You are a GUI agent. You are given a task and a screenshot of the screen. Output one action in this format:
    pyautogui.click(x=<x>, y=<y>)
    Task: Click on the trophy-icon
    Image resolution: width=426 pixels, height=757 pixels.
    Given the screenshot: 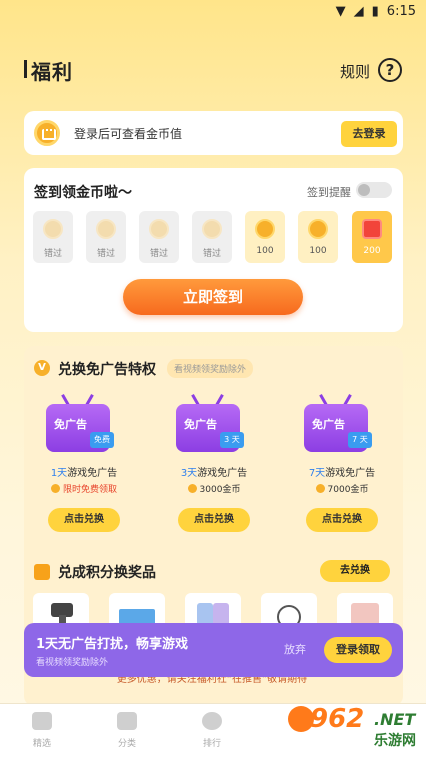 What is the action you would take?
    pyautogui.click(x=212, y=721)
    